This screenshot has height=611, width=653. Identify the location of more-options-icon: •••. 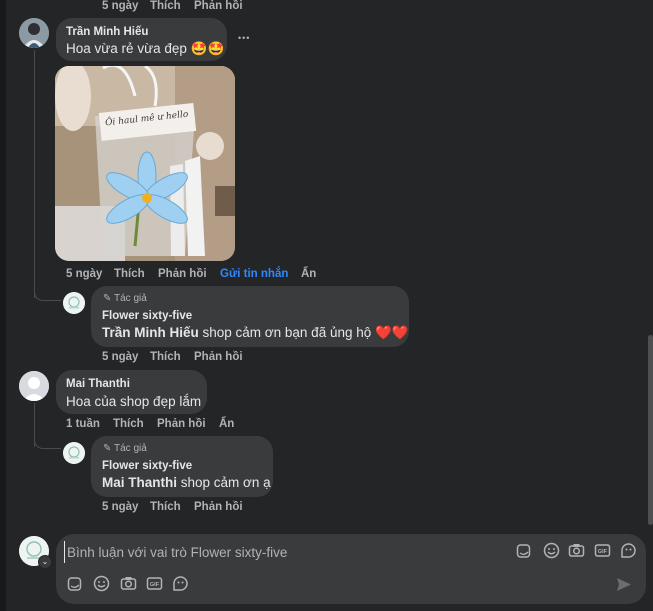
(244, 38).